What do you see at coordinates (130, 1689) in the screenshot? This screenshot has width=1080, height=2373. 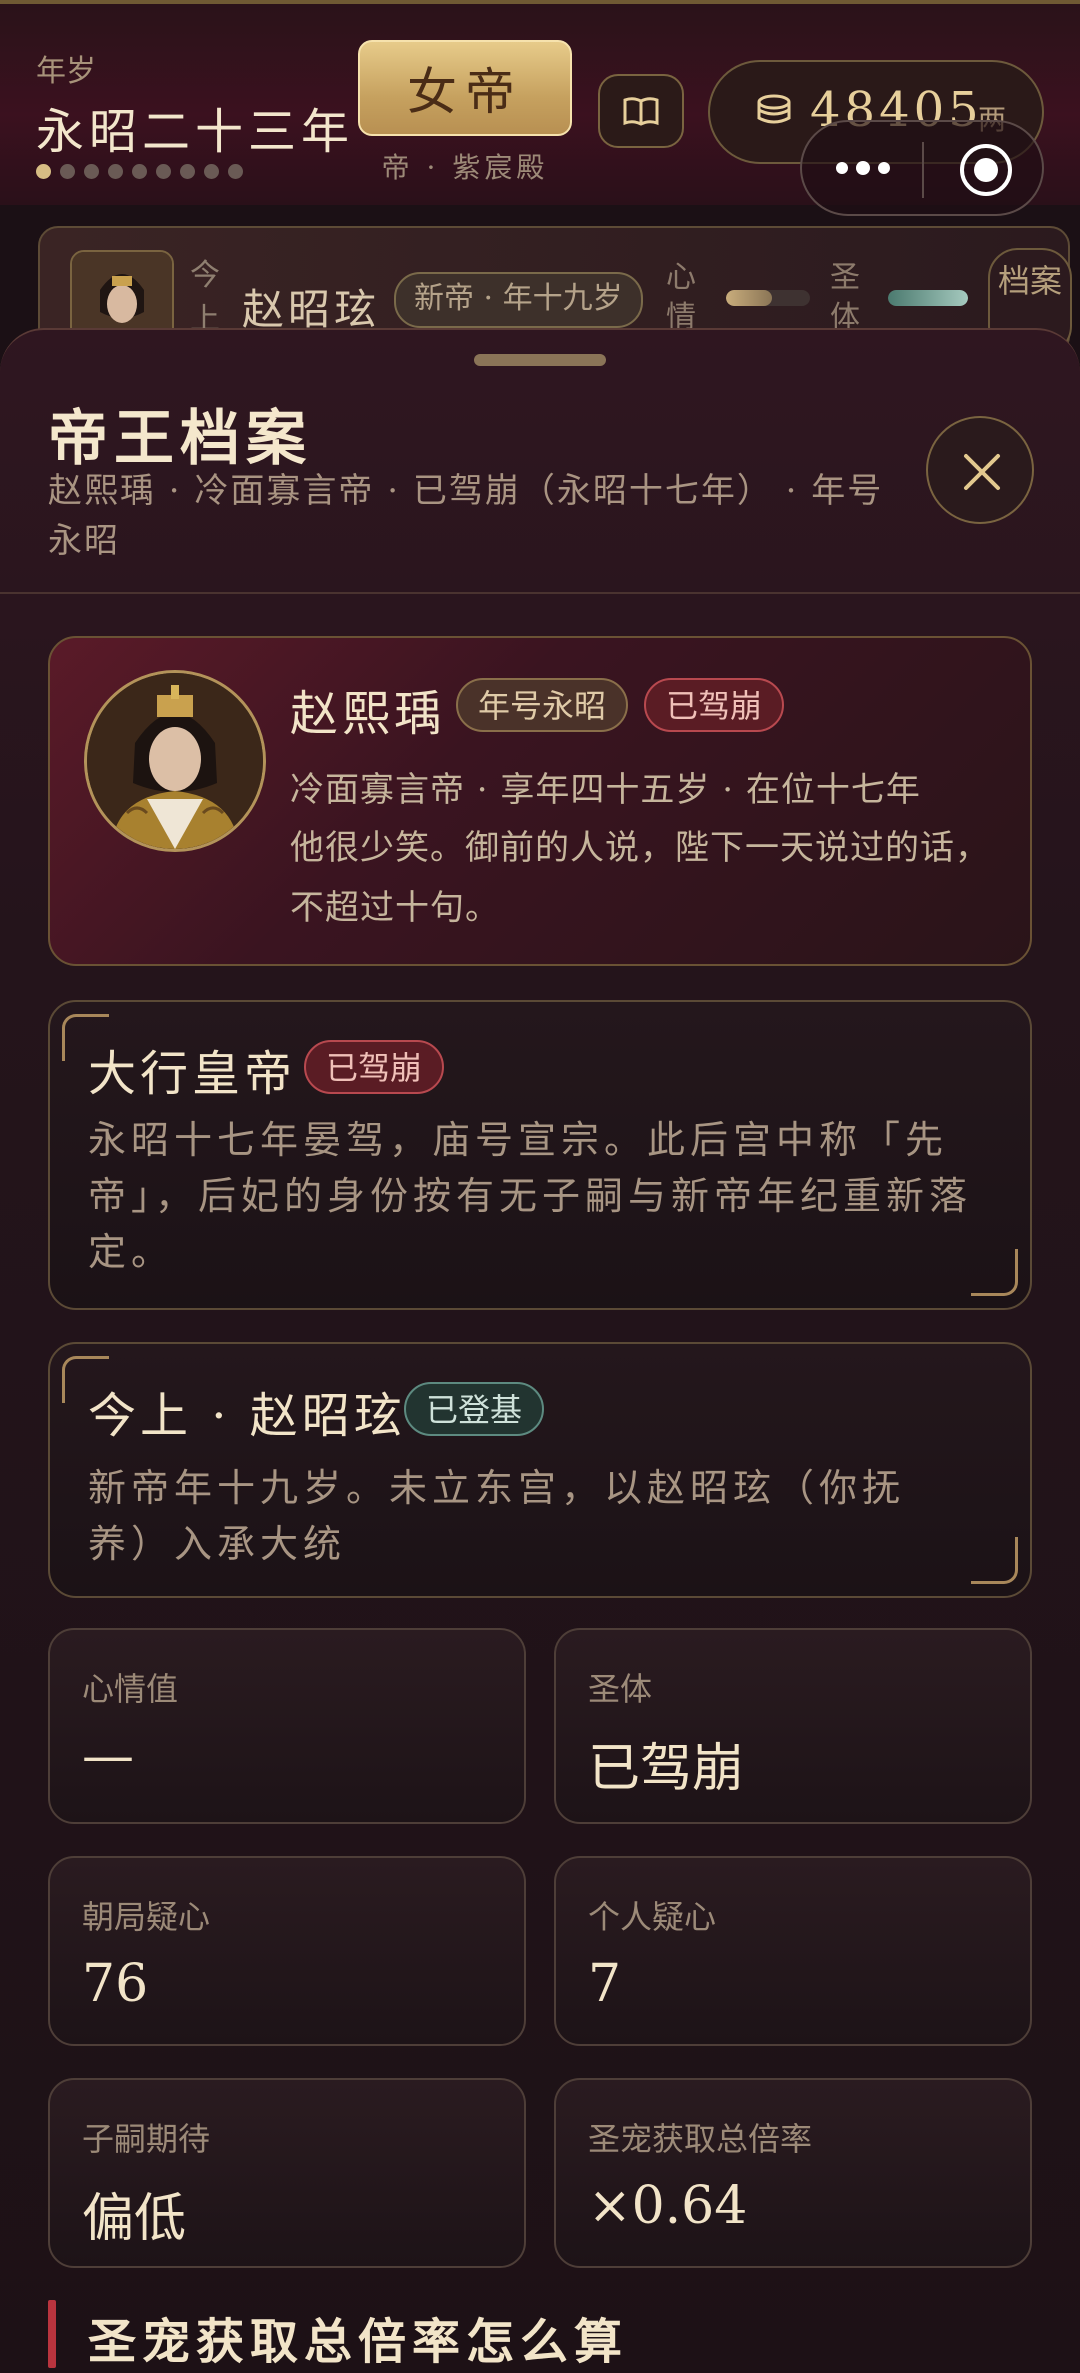 I see `stat-label: 心情值` at bounding box center [130, 1689].